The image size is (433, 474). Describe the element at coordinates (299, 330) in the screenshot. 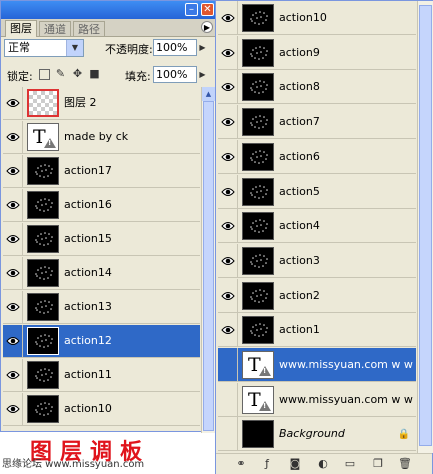

I see `layer-name: action1` at that location.